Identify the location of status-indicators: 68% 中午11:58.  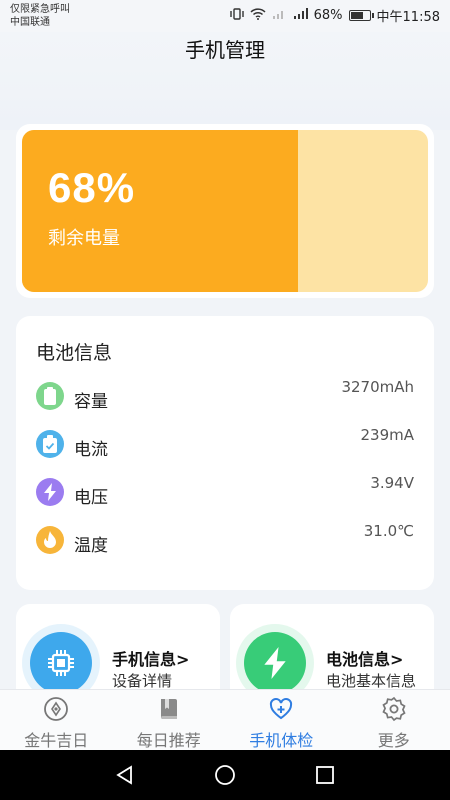
(334, 15).